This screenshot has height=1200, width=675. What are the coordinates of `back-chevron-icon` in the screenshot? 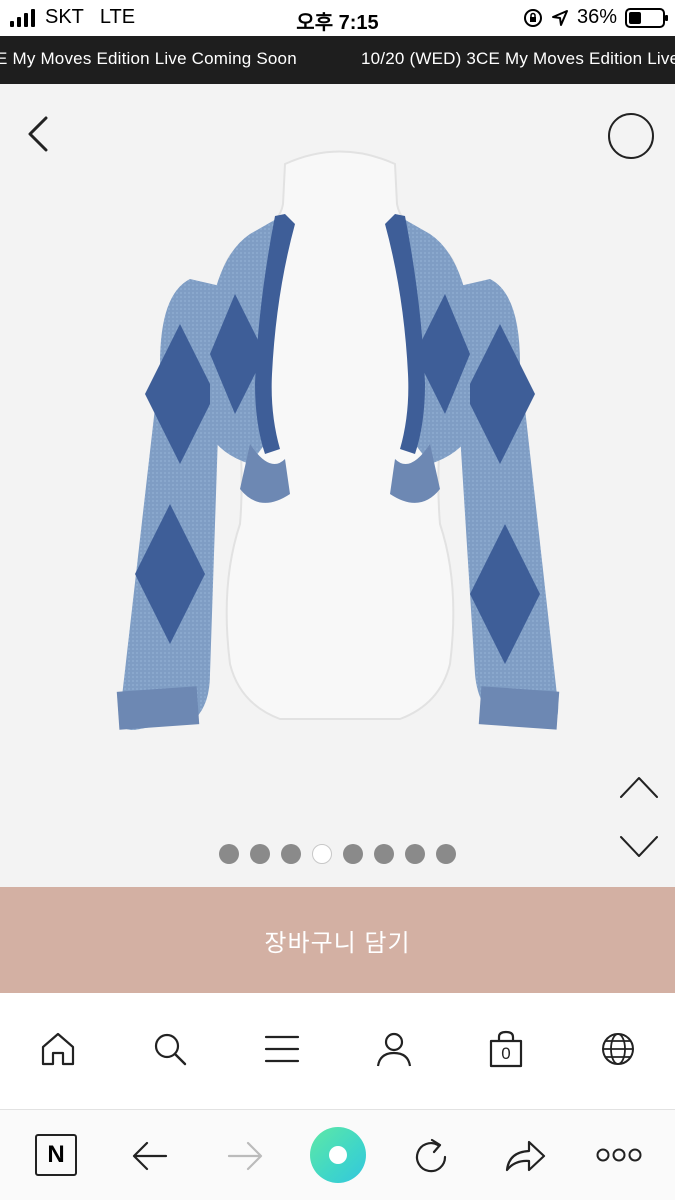 It's located at (40, 134).